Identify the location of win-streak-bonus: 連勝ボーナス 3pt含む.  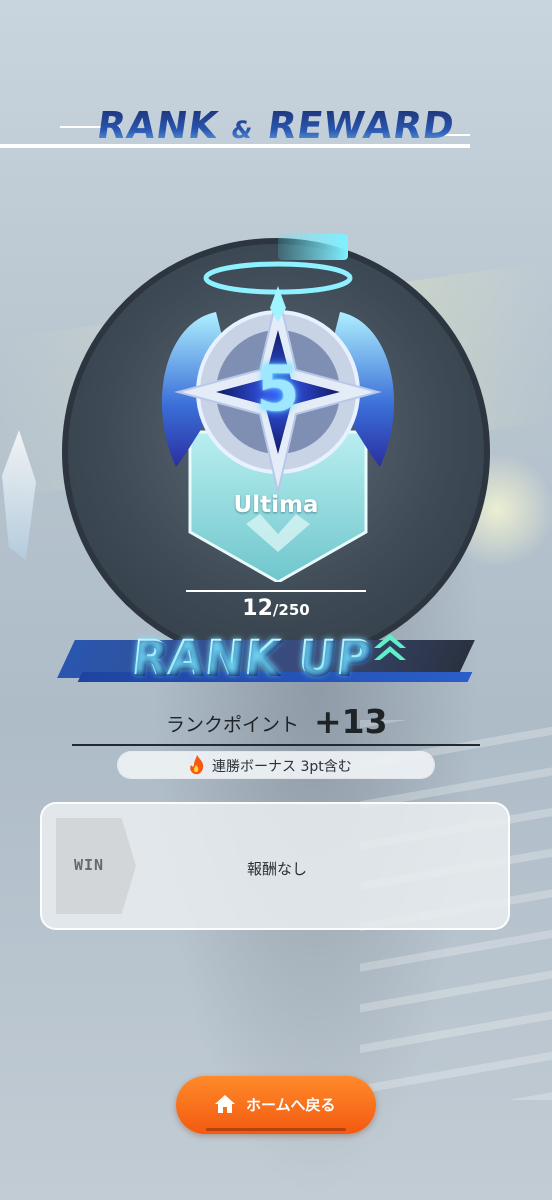
(276, 765).